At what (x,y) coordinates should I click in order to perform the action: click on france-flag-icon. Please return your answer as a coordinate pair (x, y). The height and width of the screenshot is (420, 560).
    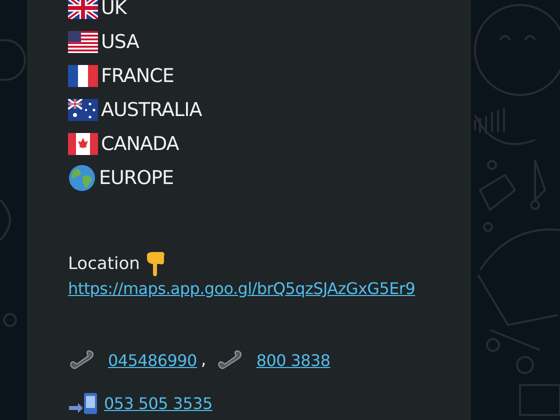
    Looking at the image, I should click on (83, 76).